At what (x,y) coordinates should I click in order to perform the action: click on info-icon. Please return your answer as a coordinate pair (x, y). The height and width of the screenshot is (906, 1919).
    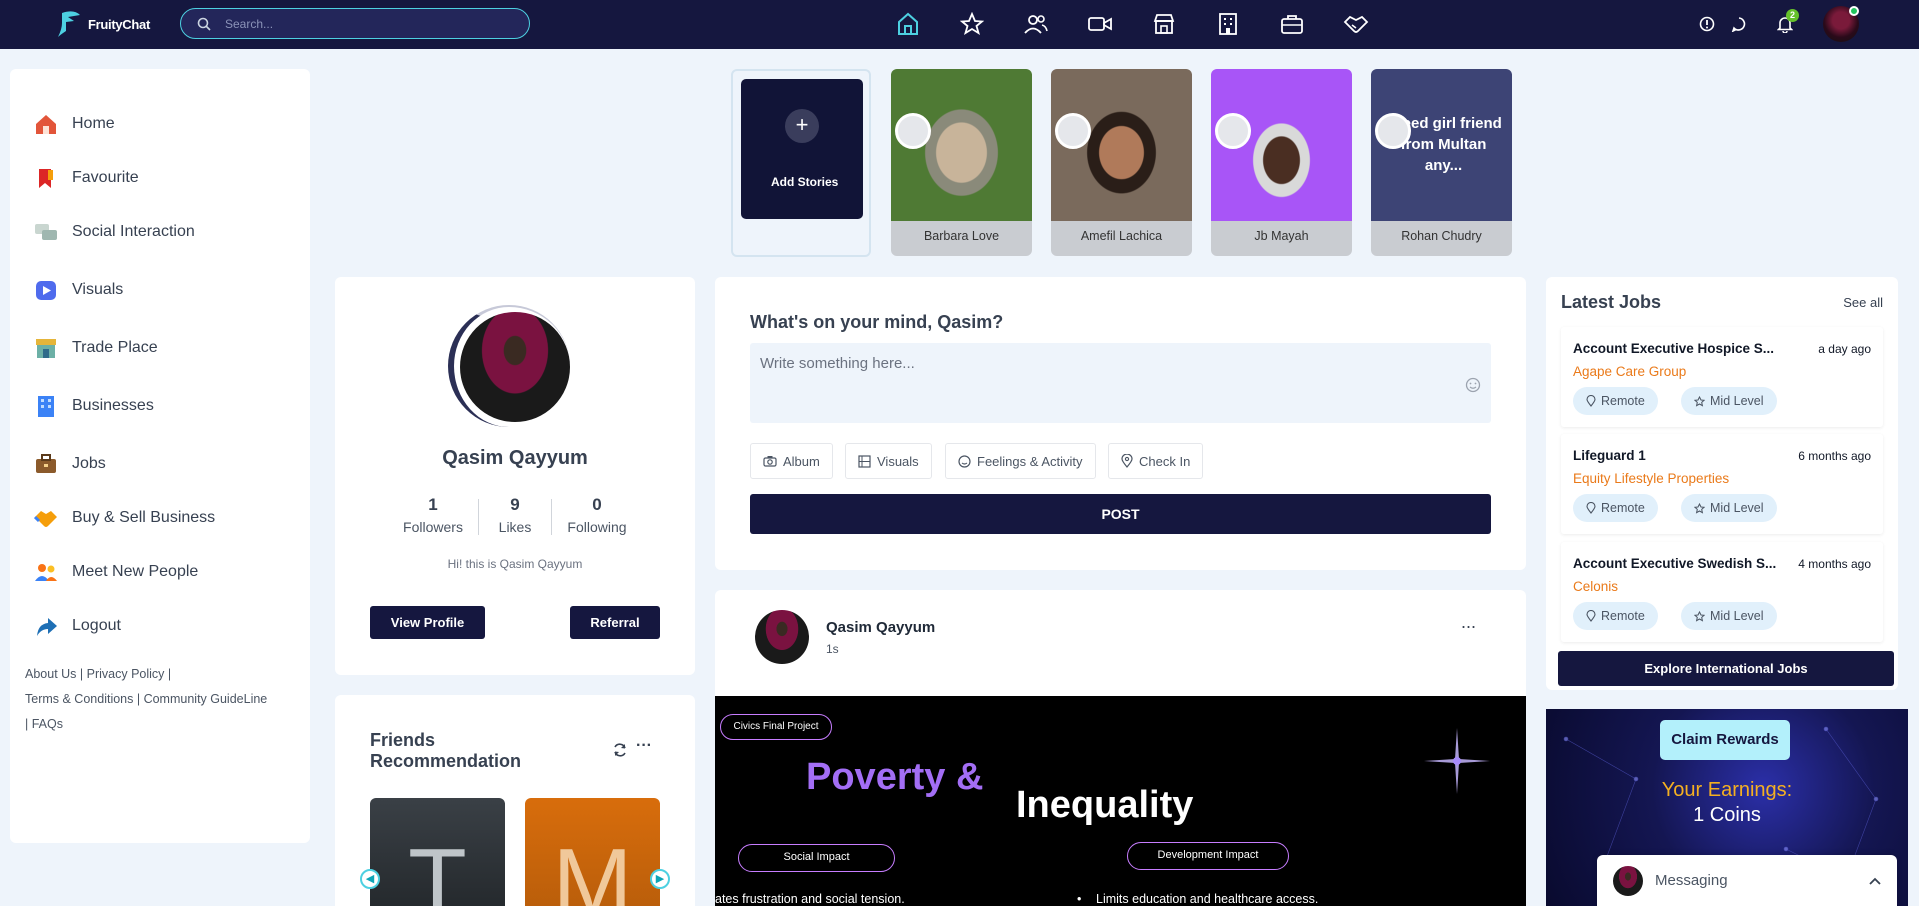
    Looking at the image, I should click on (1707, 24).